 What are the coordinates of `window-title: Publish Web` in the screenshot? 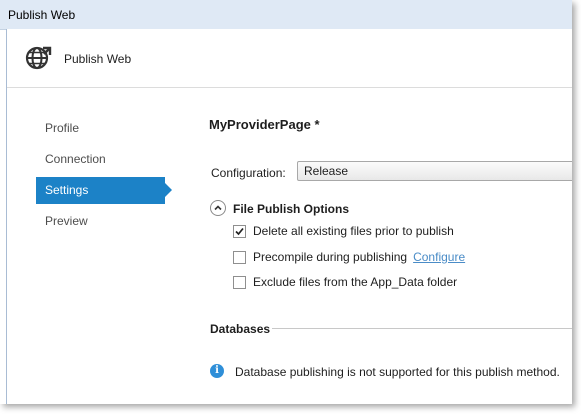 It's located at (42, 15).